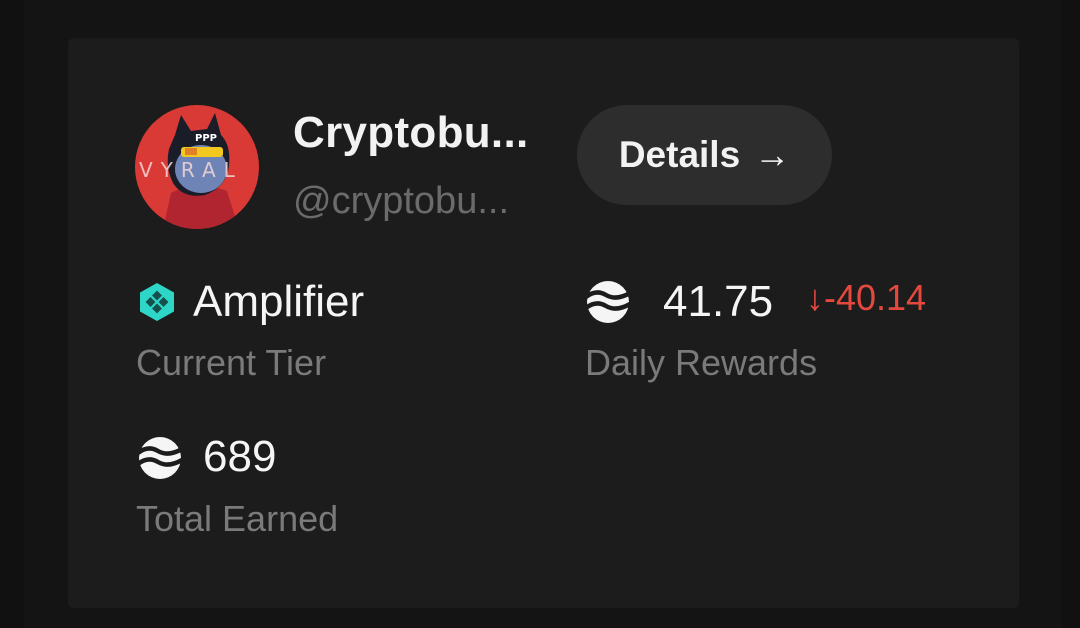  Describe the element at coordinates (240, 456) in the screenshot. I see `total-earned-value: 689` at that location.